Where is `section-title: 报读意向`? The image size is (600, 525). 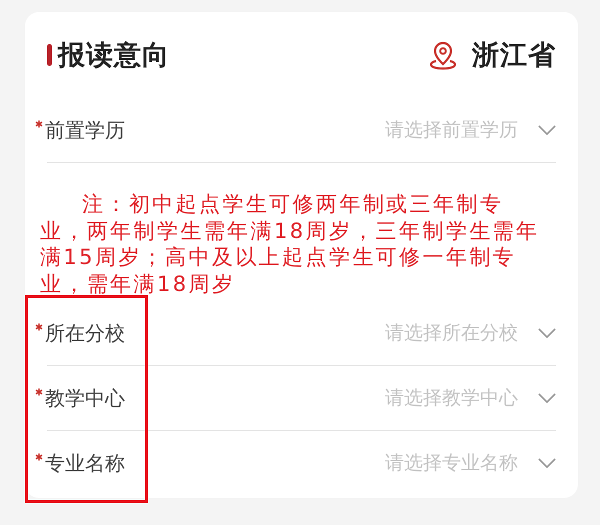
section-title: 报读意向 is located at coordinates (114, 56).